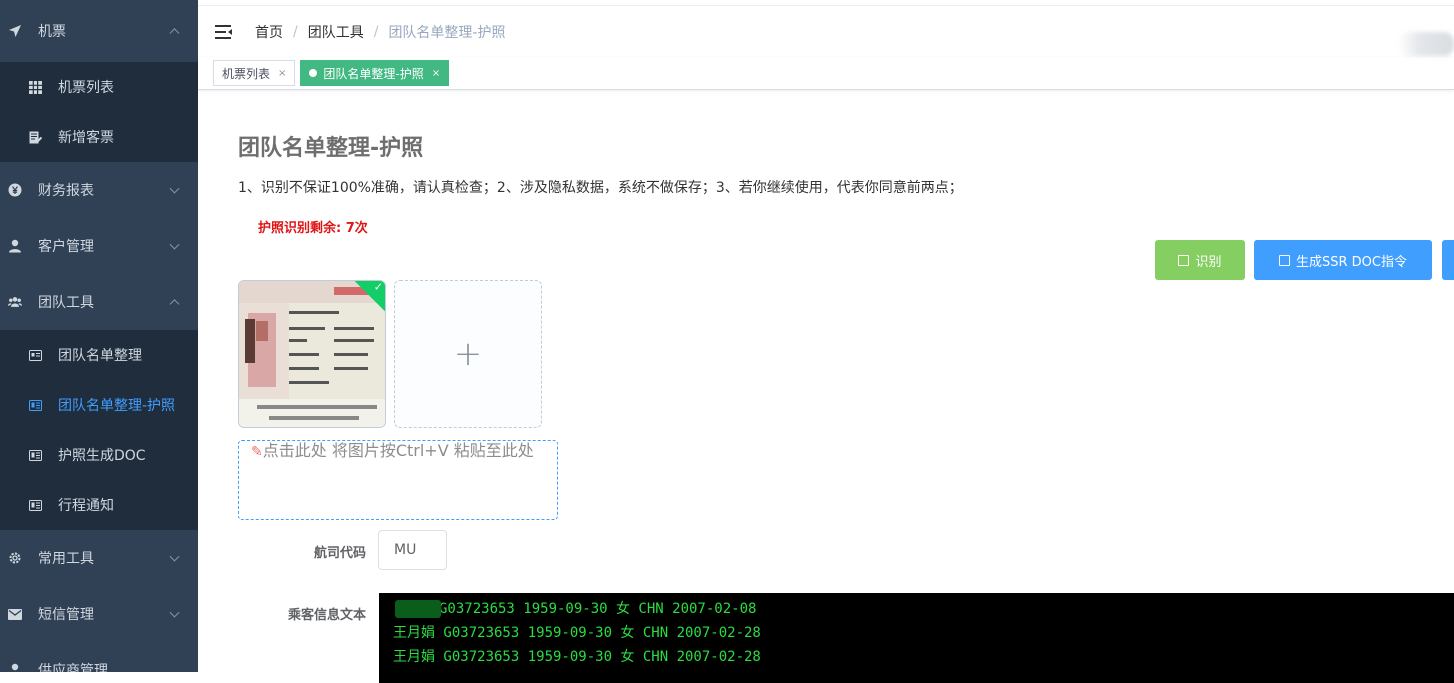 This screenshot has height=683, width=1454. I want to click on tab-label: 团队名单整理-护照, so click(373, 73).